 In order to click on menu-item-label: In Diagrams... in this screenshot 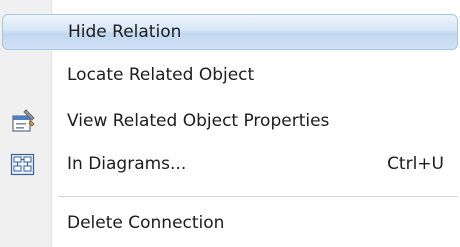, I will do `click(127, 164)`.